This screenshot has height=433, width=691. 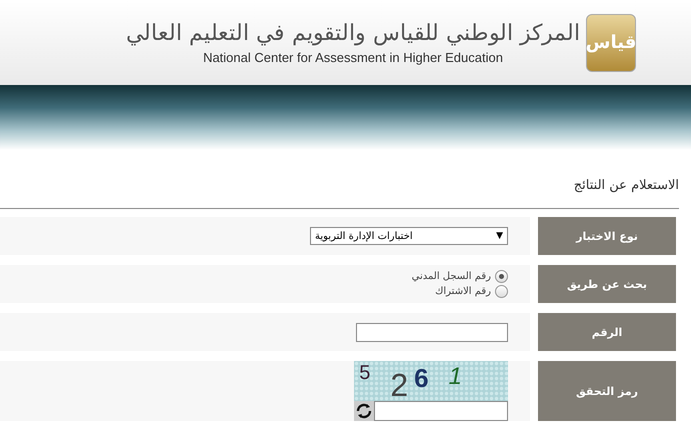 What do you see at coordinates (455, 377) in the screenshot?
I see `captcha-digit: 1` at bounding box center [455, 377].